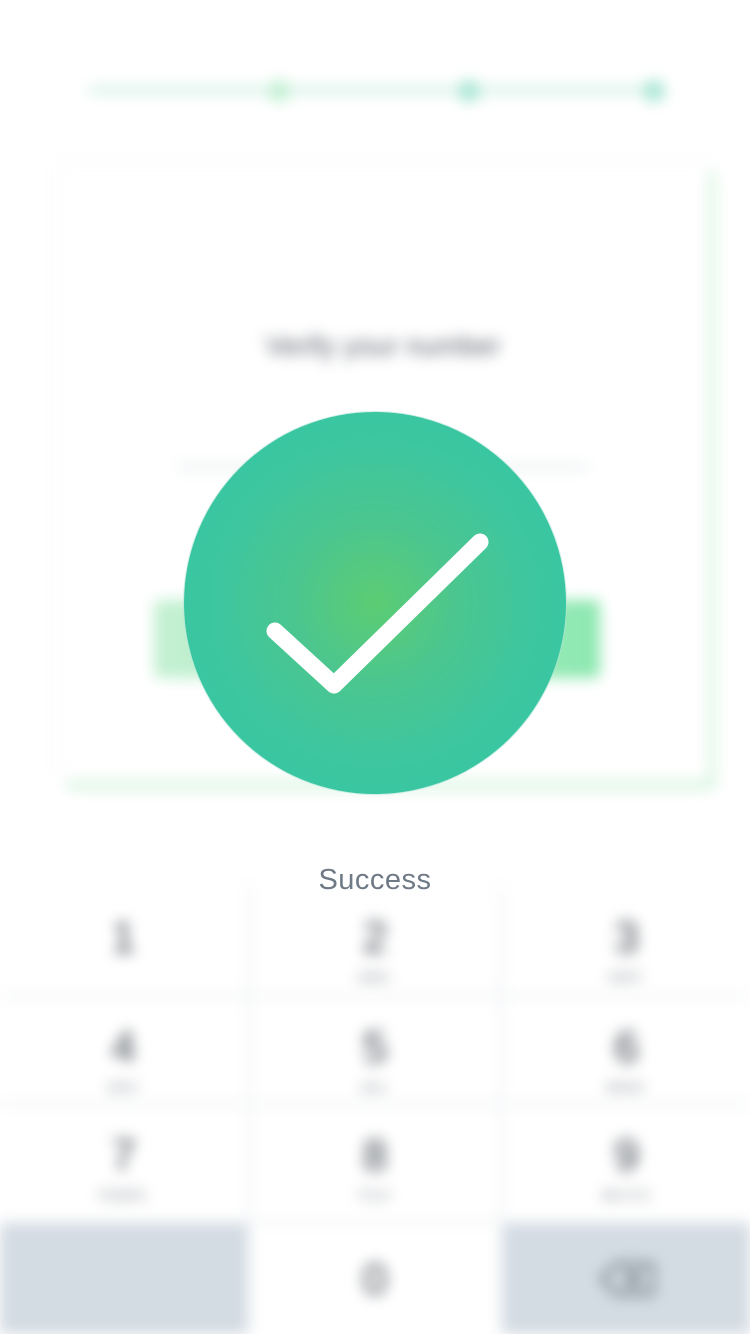 This screenshot has height=1334, width=750. Describe the element at coordinates (123, 937) in the screenshot. I see `key-digit: 1` at that location.